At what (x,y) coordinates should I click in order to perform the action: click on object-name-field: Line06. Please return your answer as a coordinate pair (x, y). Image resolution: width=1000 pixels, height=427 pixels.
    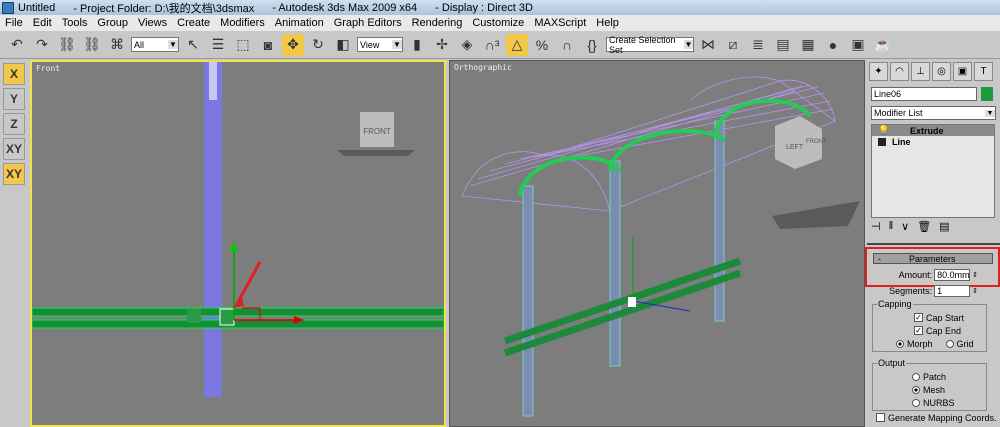
    Looking at the image, I should click on (924, 94).